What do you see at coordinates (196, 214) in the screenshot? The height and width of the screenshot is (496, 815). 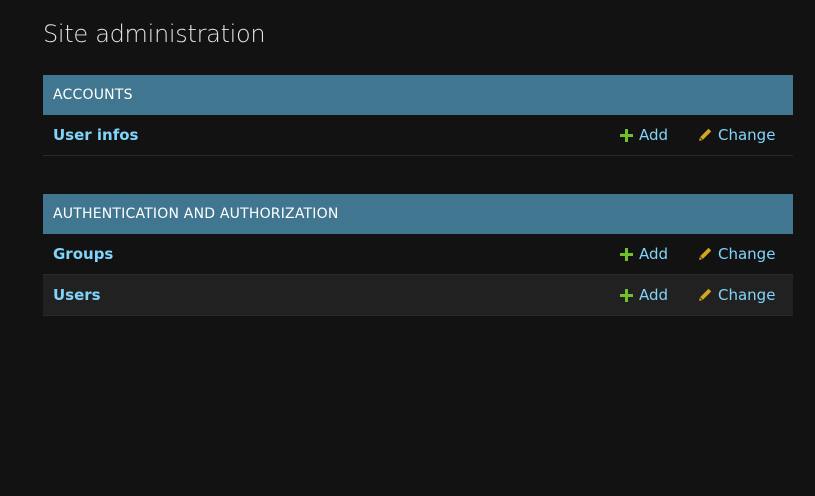 I see `module-header-label: AUTHENTICATION AND AUTHORIZATION` at bounding box center [196, 214].